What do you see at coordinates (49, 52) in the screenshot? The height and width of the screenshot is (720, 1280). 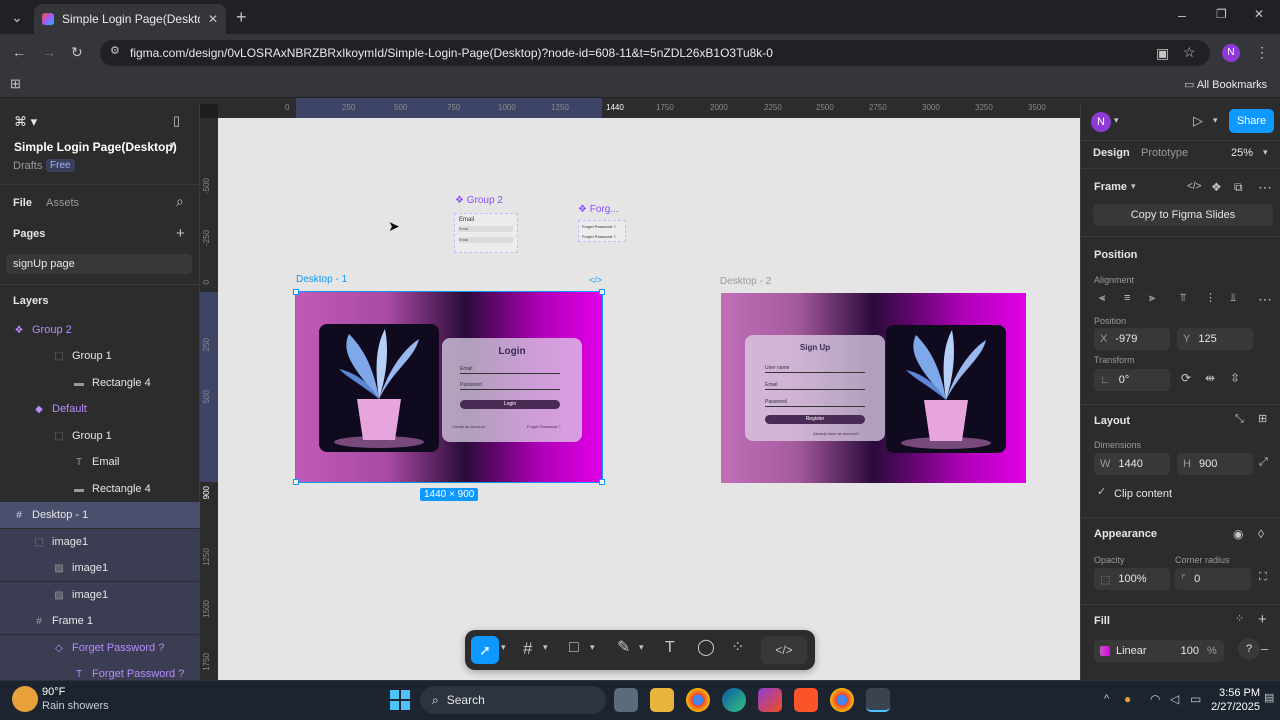 I see `forward-icon: →` at bounding box center [49, 52].